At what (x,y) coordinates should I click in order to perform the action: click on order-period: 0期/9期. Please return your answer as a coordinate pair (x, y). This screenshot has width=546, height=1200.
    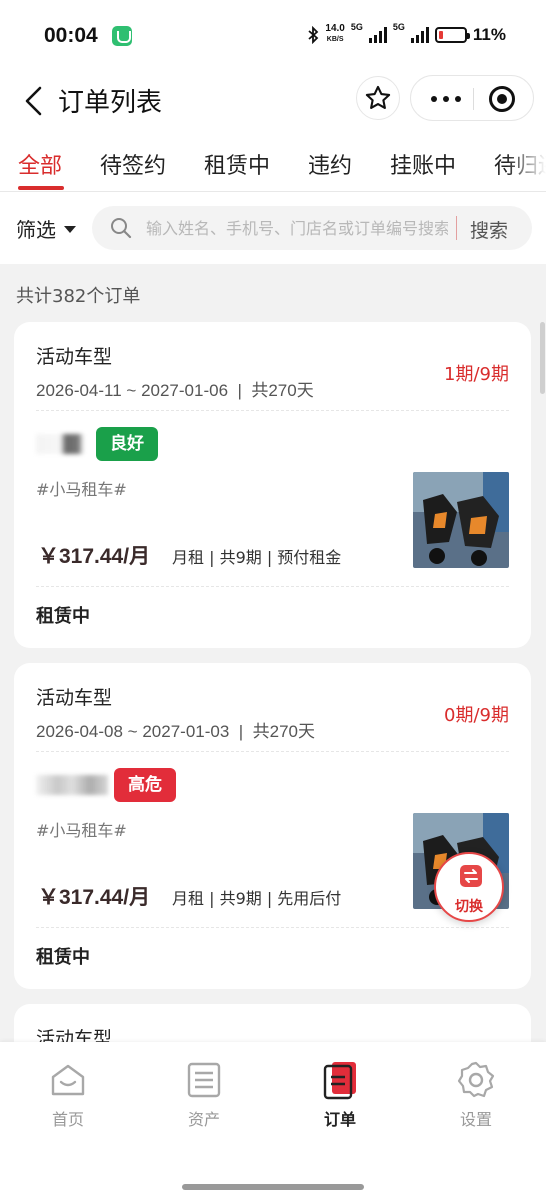
    Looking at the image, I should click on (476, 715).